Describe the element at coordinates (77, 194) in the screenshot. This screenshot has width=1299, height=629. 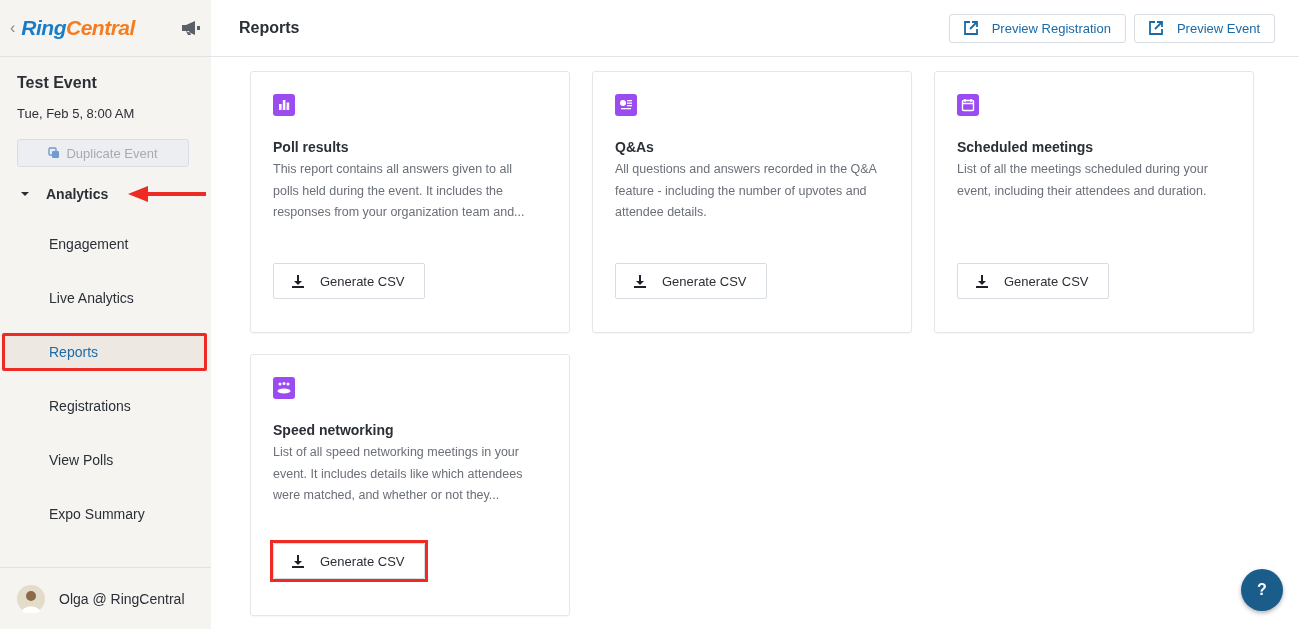
I see `nav-section: Analytics` at that location.